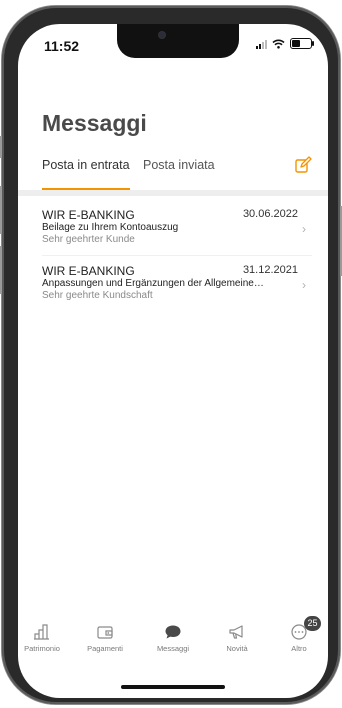 Image resolution: width=342 pixels, height=708 pixels. I want to click on camera, so click(162, 35).